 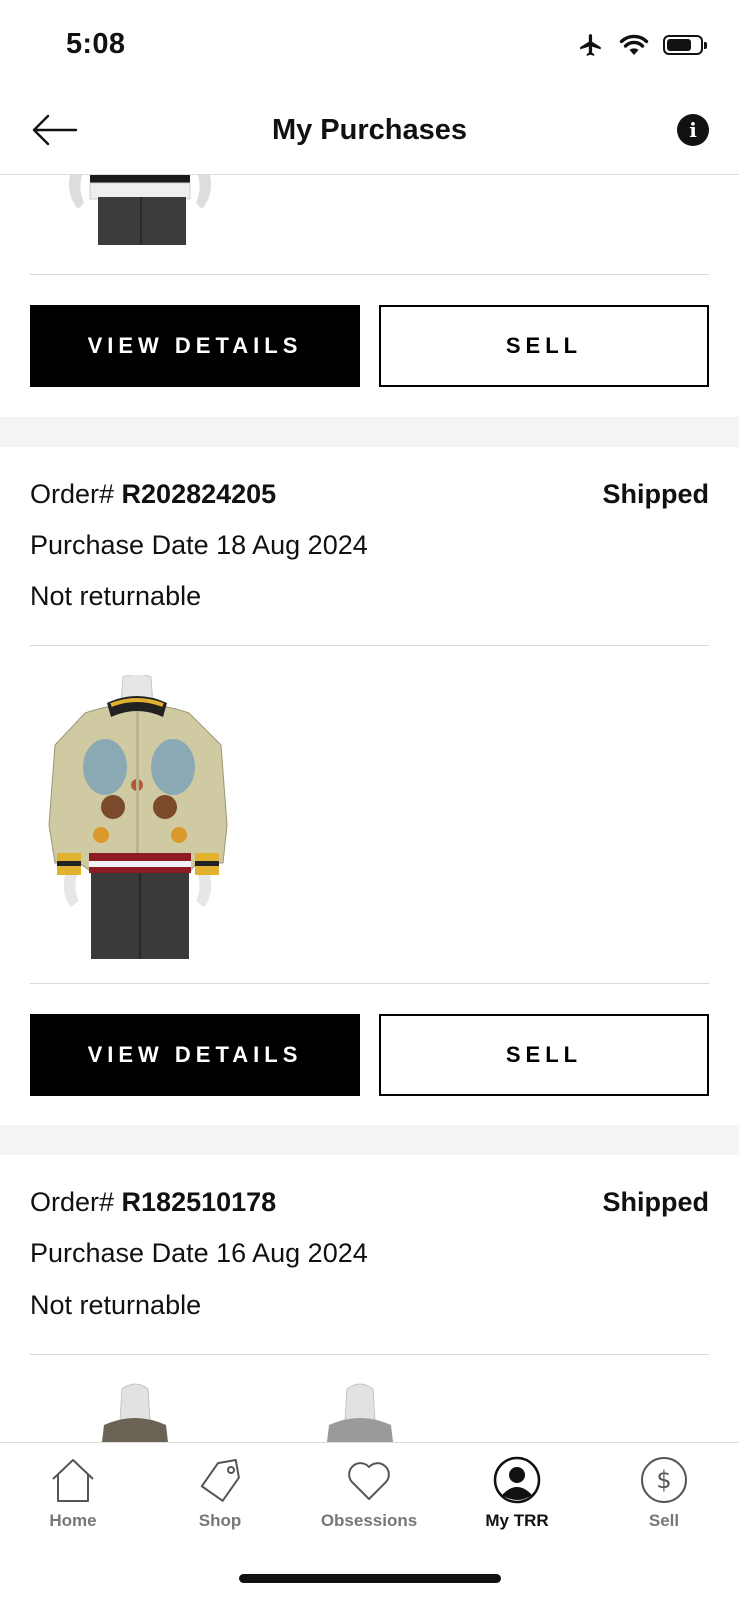 I want to click on purchase-date: Purchase Date 18 Aug 2024, so click(x=199, y=545).